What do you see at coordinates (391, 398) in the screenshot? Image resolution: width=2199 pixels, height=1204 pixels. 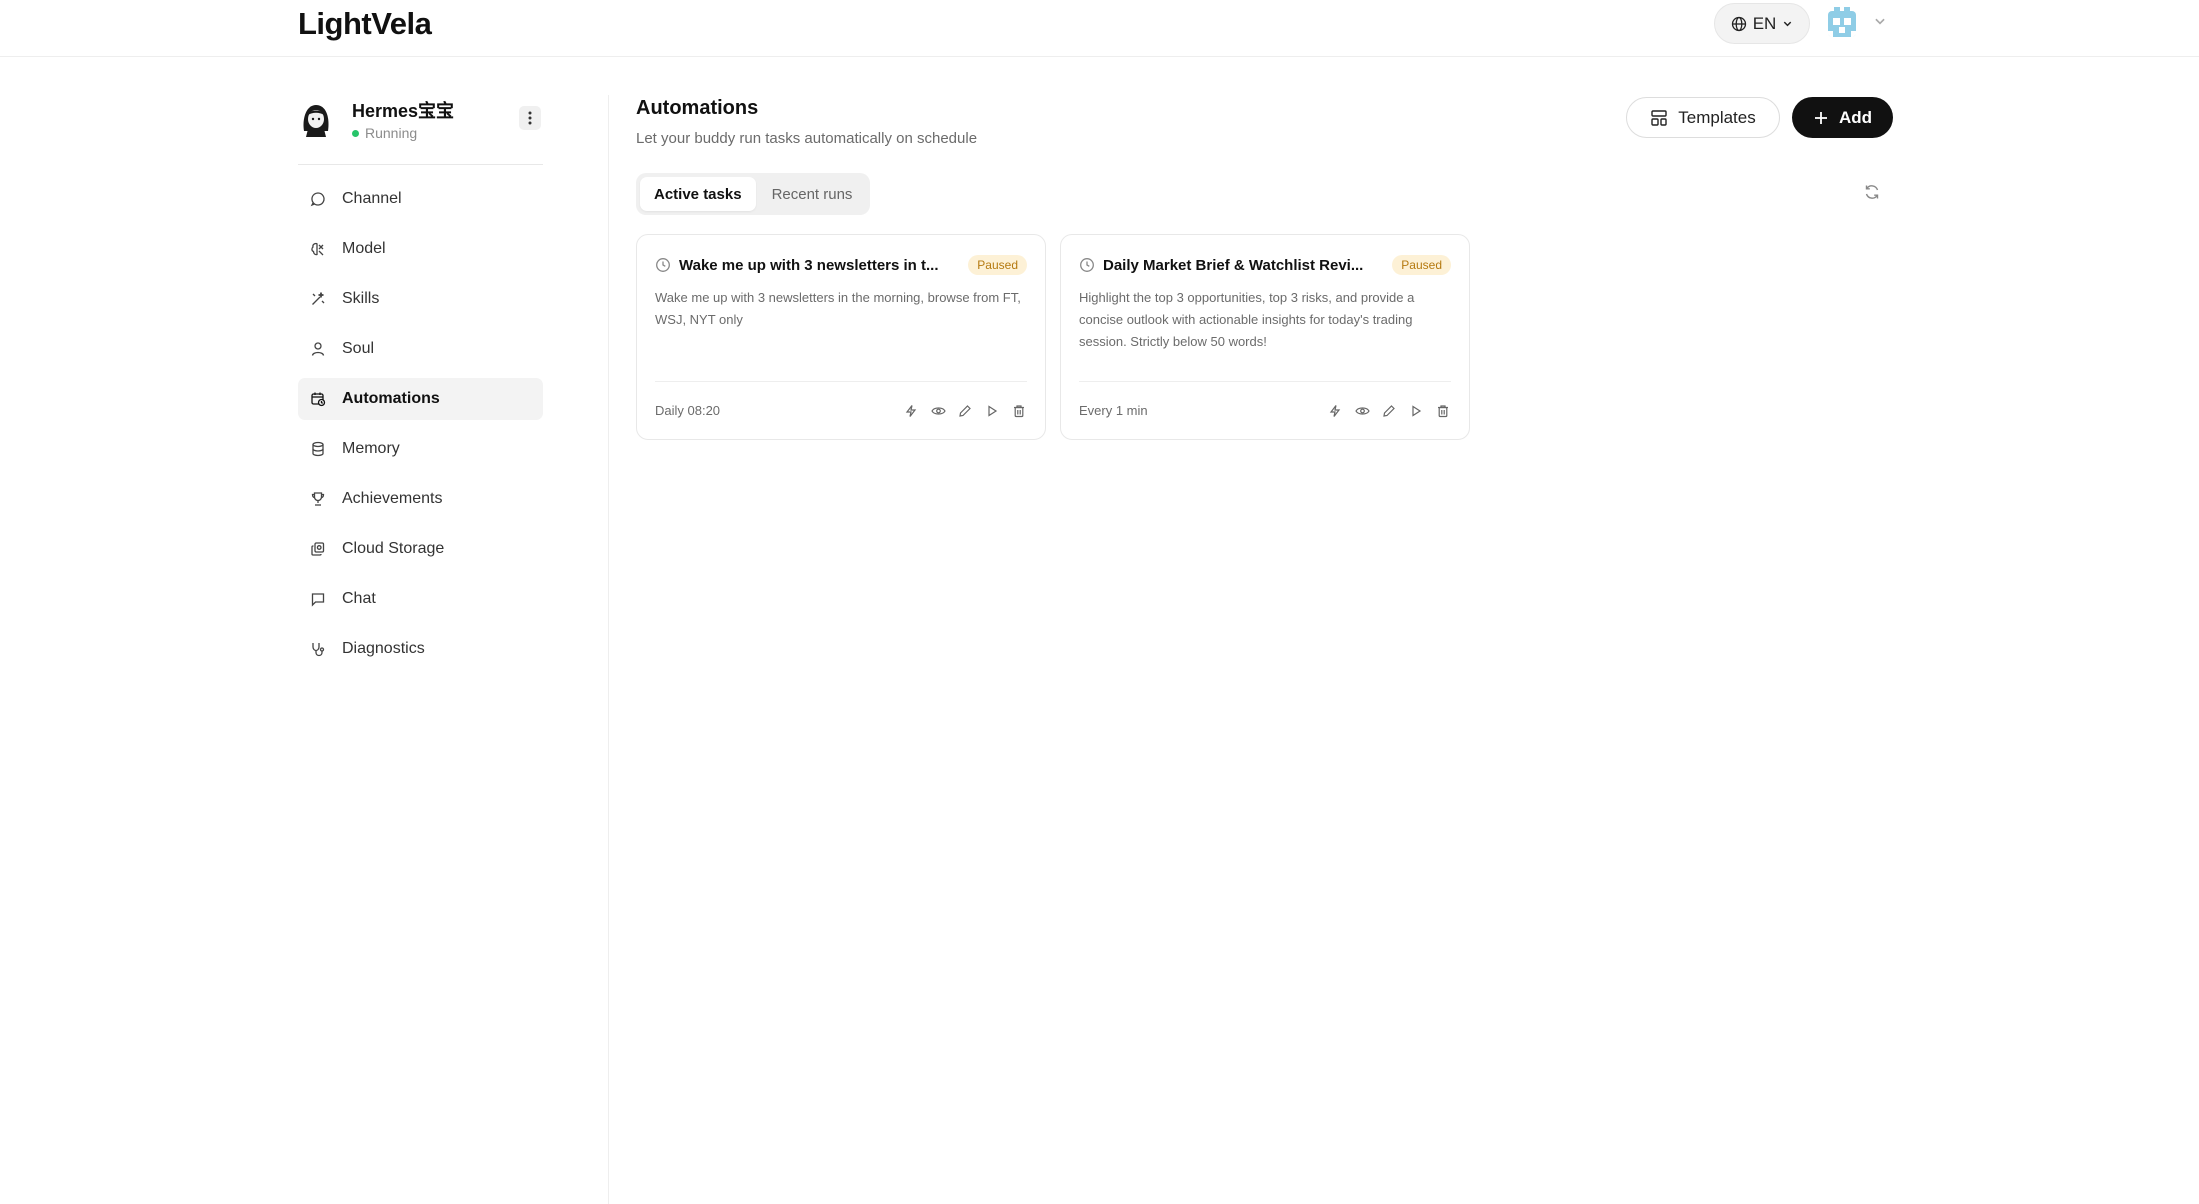 I see `sidebar-item-label: Automations` at bounding box center [391, 398].